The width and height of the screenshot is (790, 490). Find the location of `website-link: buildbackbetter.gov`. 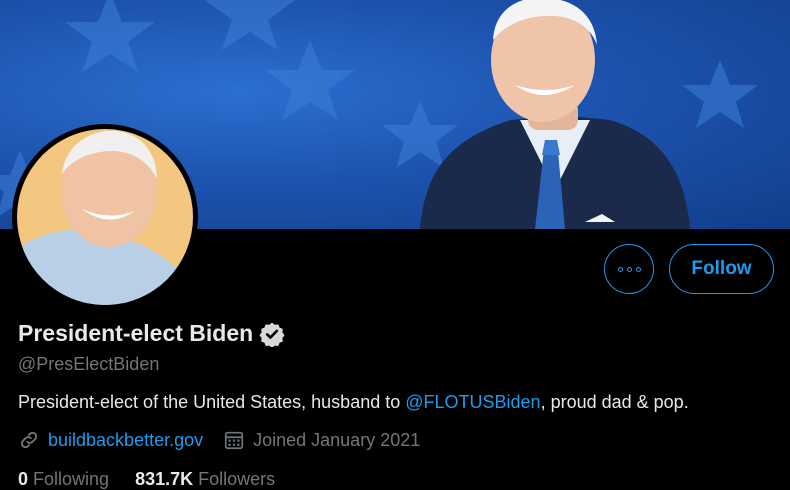

website-link: buildbackbetter.gov is located at coordinates (125, 440).